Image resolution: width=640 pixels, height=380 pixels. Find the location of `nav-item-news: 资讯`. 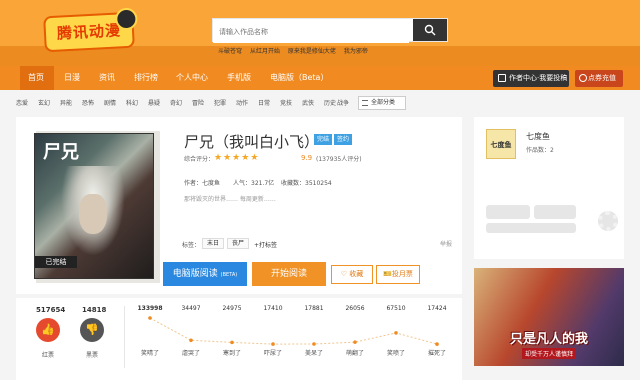

nav-item-news: 资讯 is located at coordinates (107, 78).